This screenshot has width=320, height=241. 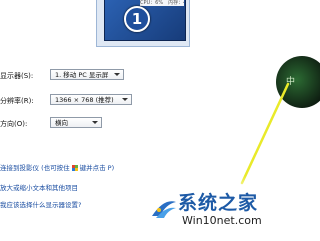 I want to click on connect-projector-link: 连接到投影仪 (也可按住 键并点击 P), so click(x=57, y=167).